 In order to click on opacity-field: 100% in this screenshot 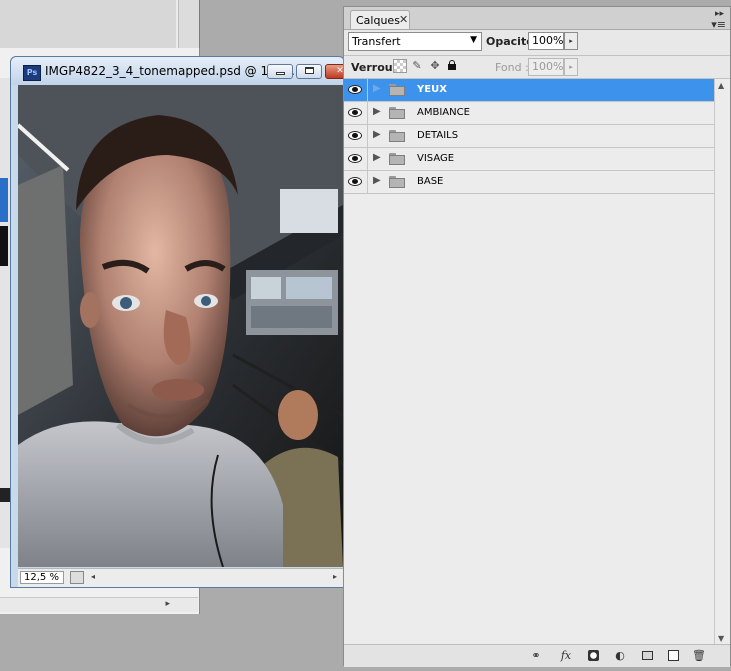, I will do `click(546, 41)`.